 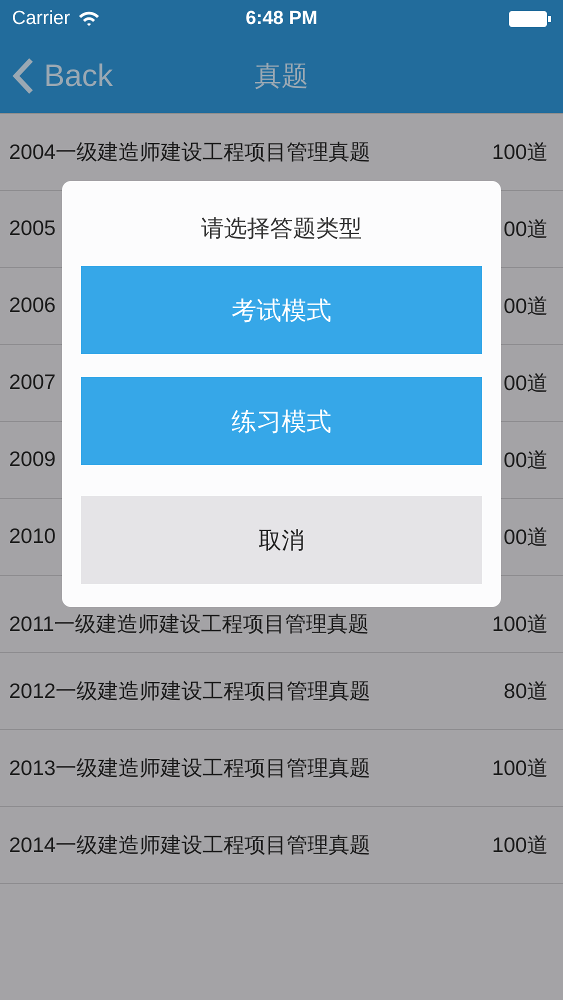 What do you see at coordinates (281, 228) in the screenshot?
I see `dialog-title: 请选择答题类型` at bounding box center [281, 228].